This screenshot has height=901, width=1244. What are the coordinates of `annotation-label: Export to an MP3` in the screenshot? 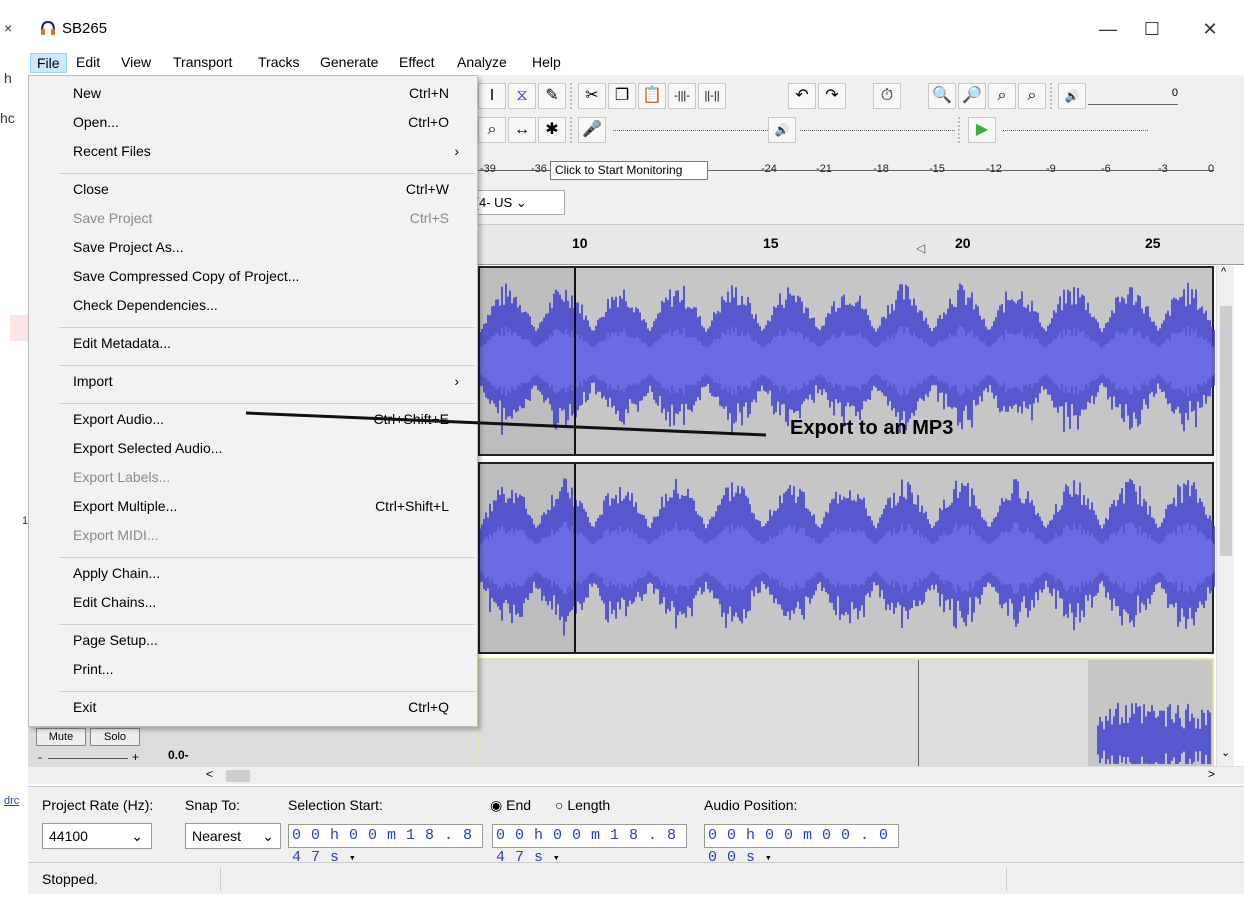 It's located at (872, 428).